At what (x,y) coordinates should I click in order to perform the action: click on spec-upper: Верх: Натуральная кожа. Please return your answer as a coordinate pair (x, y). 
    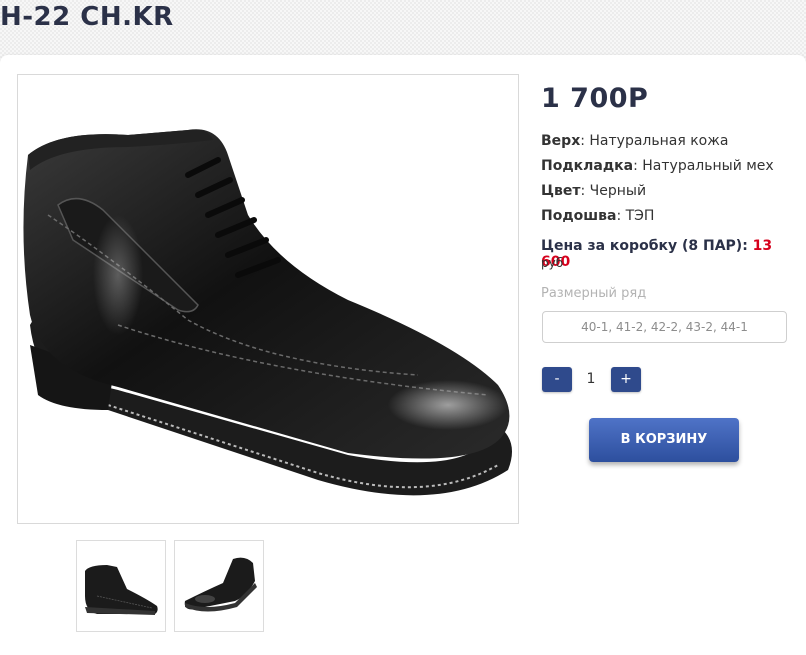
    Looking at the image, I should click on (635, 141).